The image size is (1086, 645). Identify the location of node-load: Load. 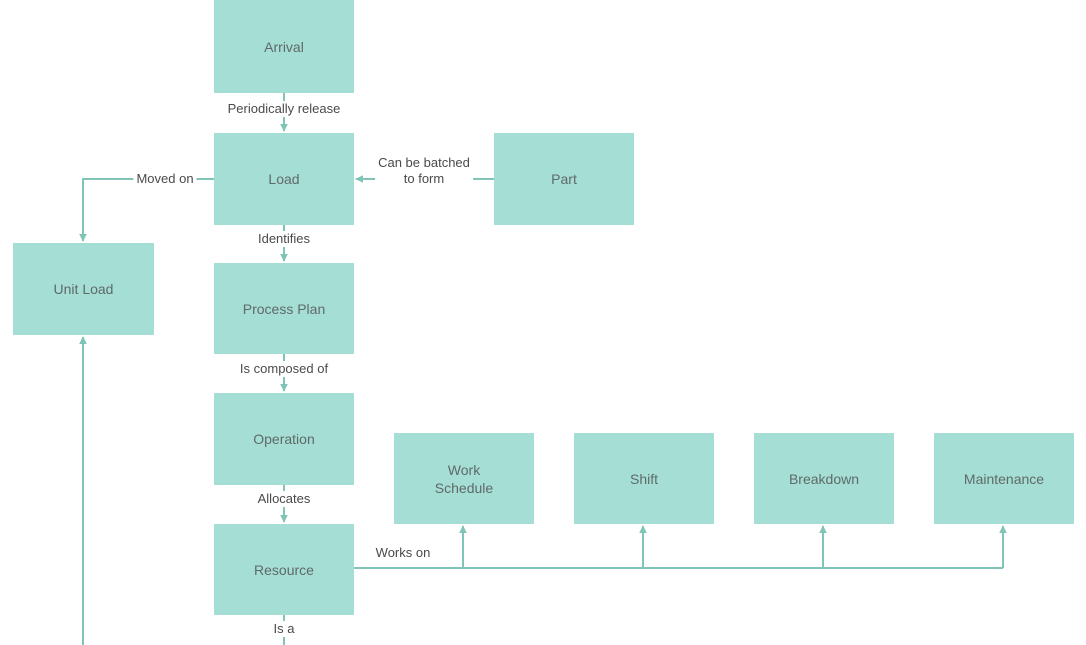
(284, 179).